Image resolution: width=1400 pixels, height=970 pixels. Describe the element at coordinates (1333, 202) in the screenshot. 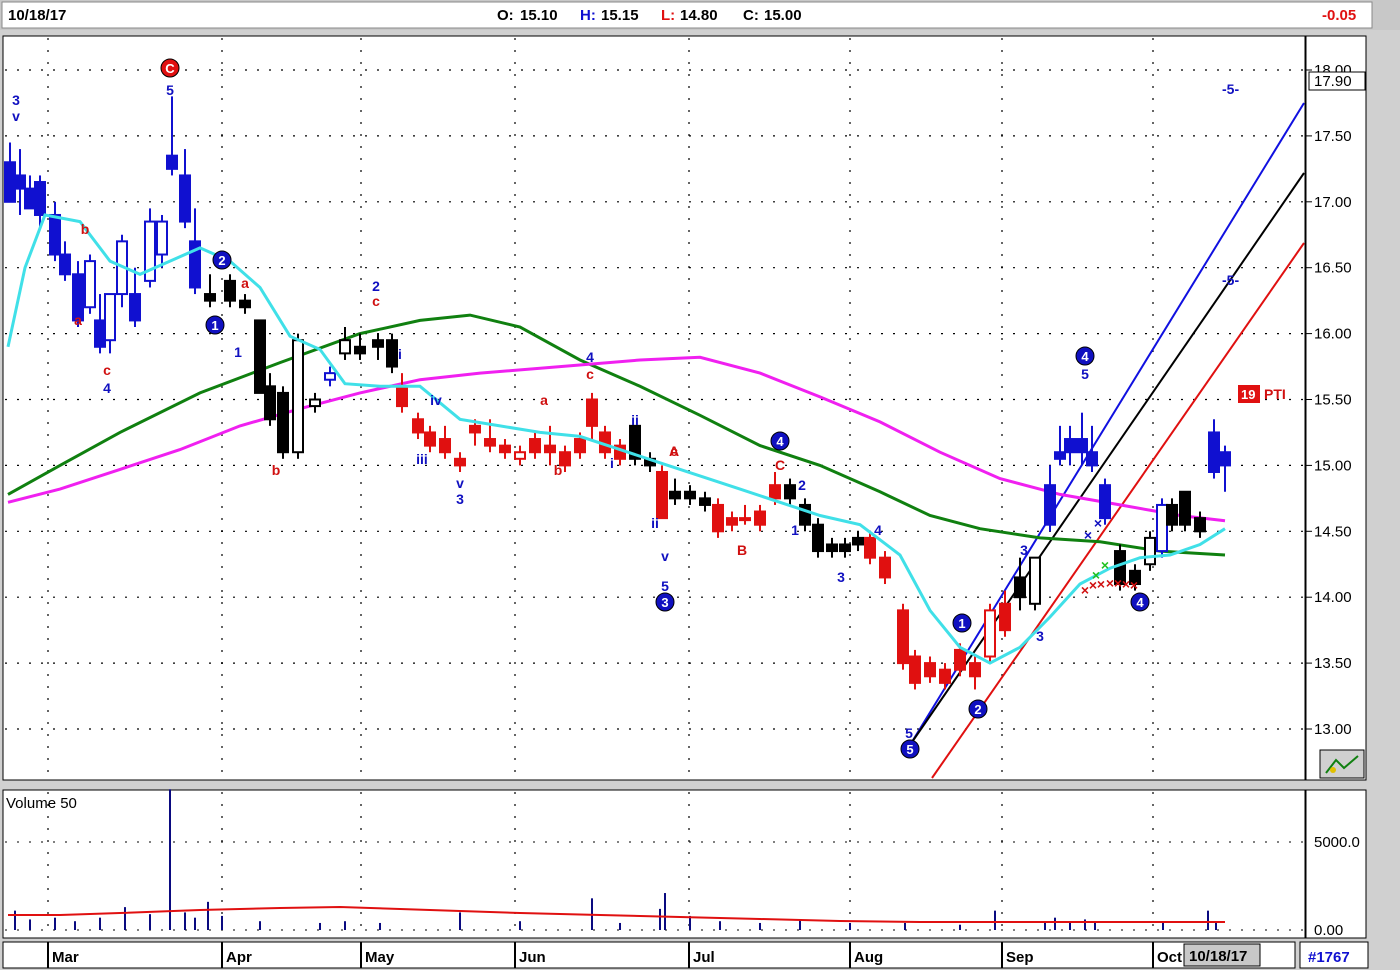

I see `price-tick-label: 17.00` at that location.